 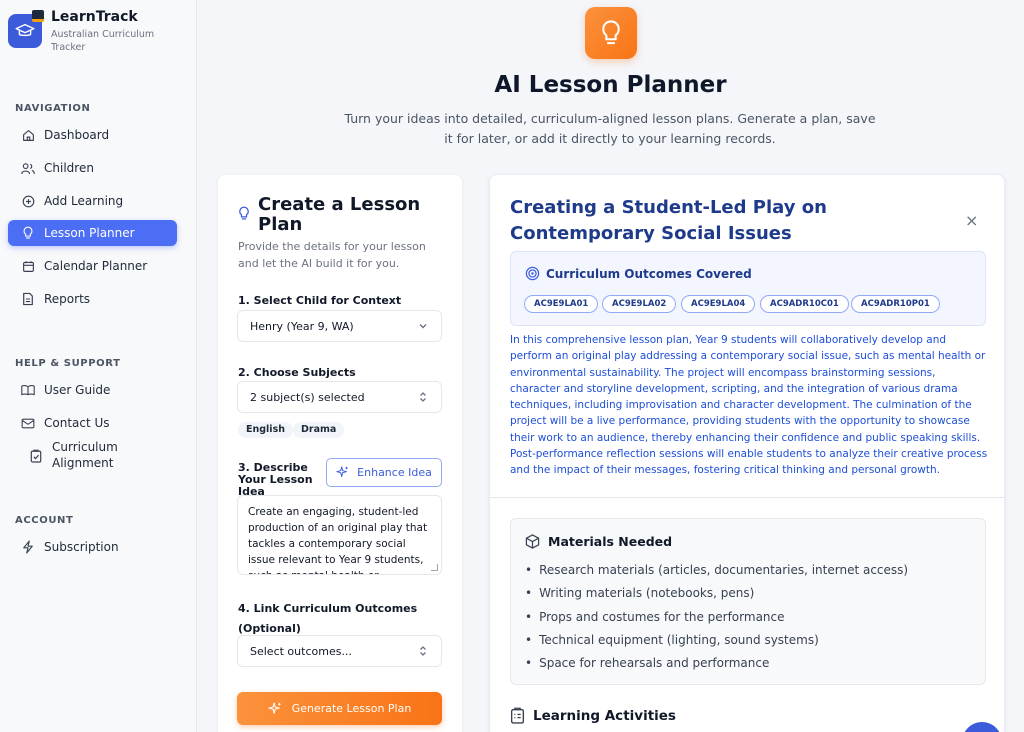 I want to click on brand-subtitle: Australian Curriculum Tracker, so click(x=103, y=41).